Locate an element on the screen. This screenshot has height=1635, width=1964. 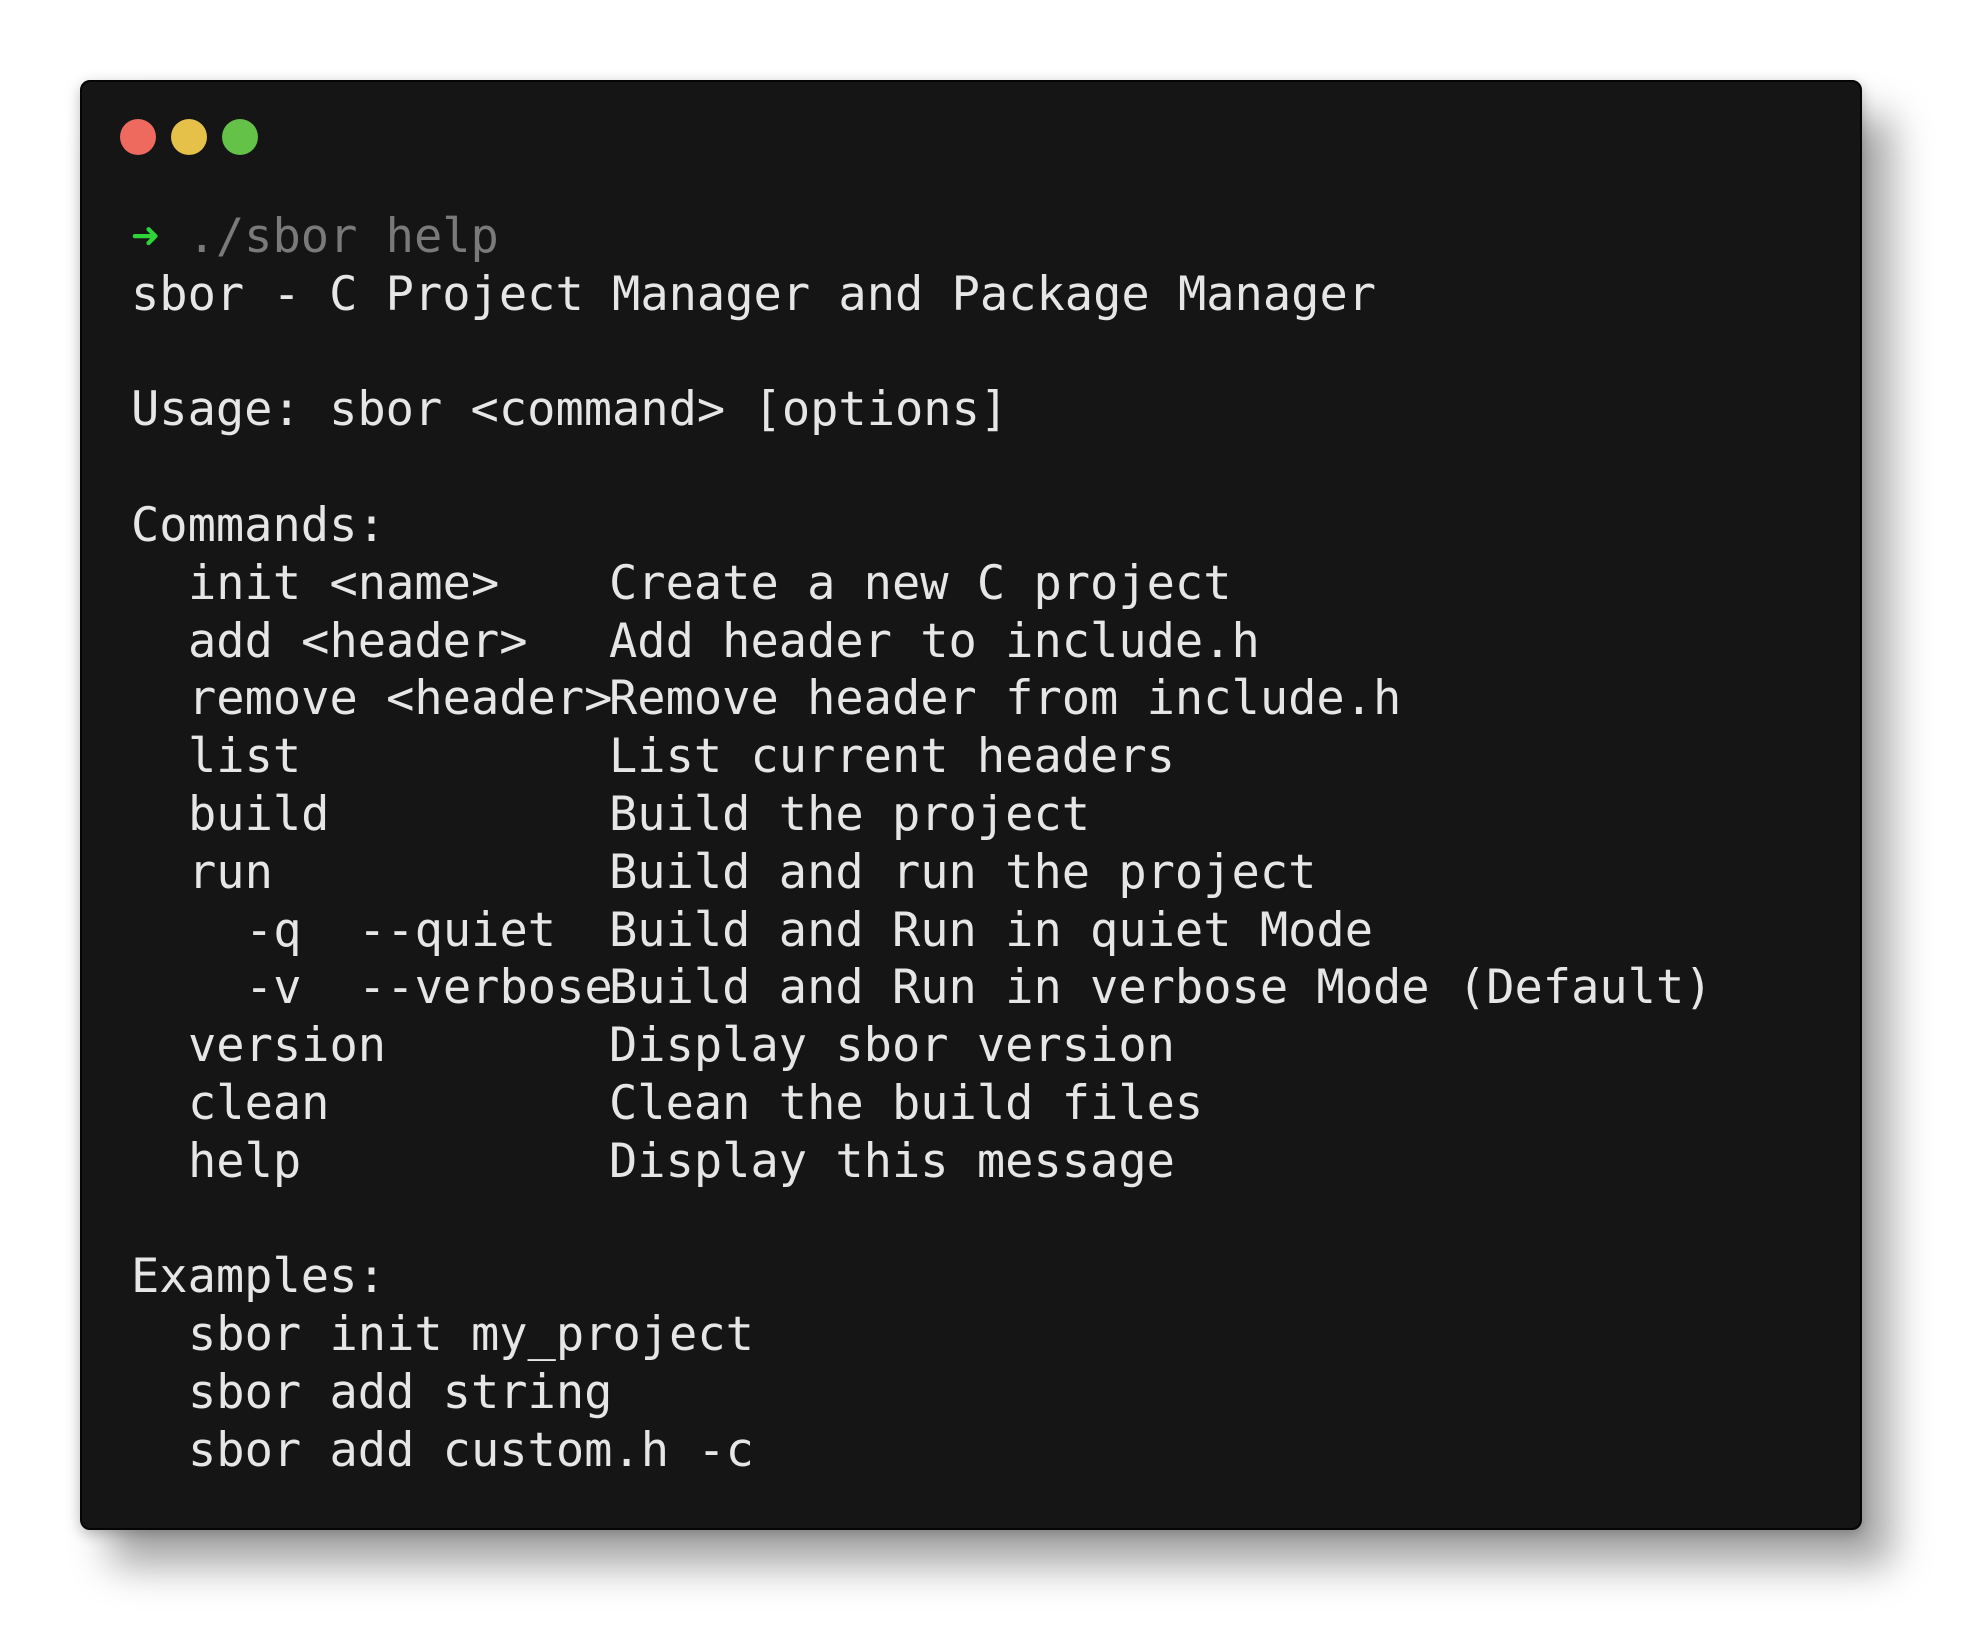
command-name: version is located at coordinates (287, 1046).